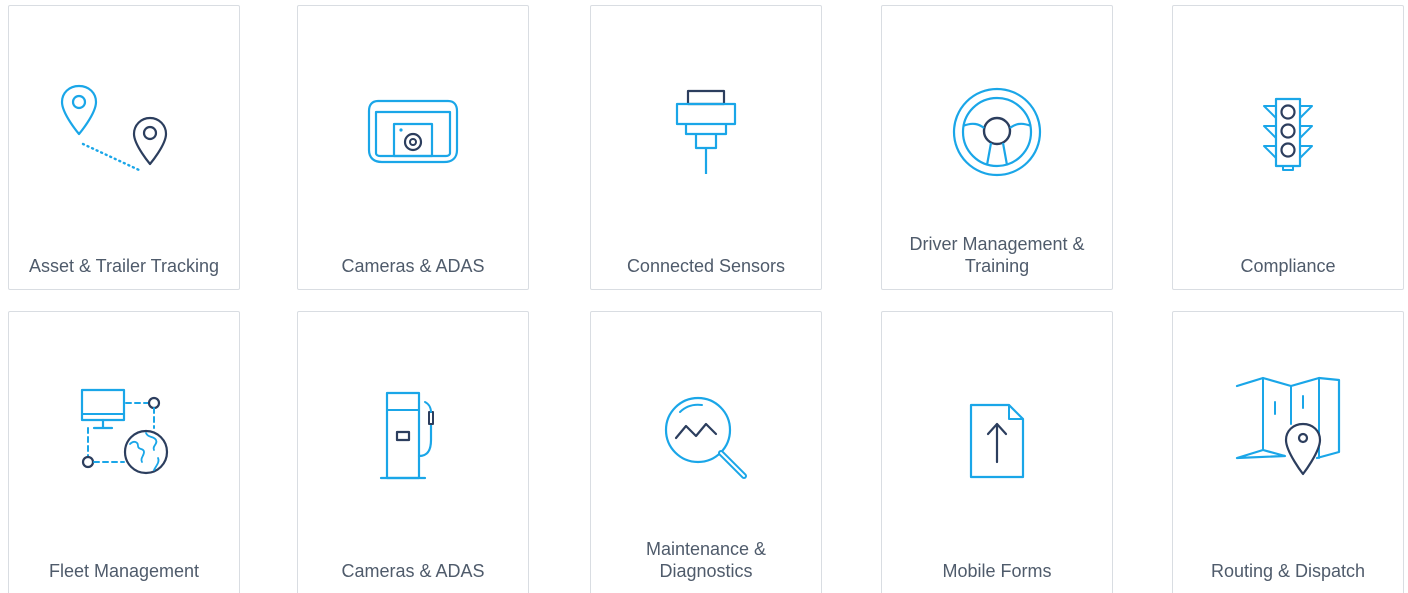 Image resolution: width=1408 pixels, height=593 pixels. Describe the element at coordinates (124, 266) in the screenshot. I see `card-label: Asset & Trailer Tracking` at that location.